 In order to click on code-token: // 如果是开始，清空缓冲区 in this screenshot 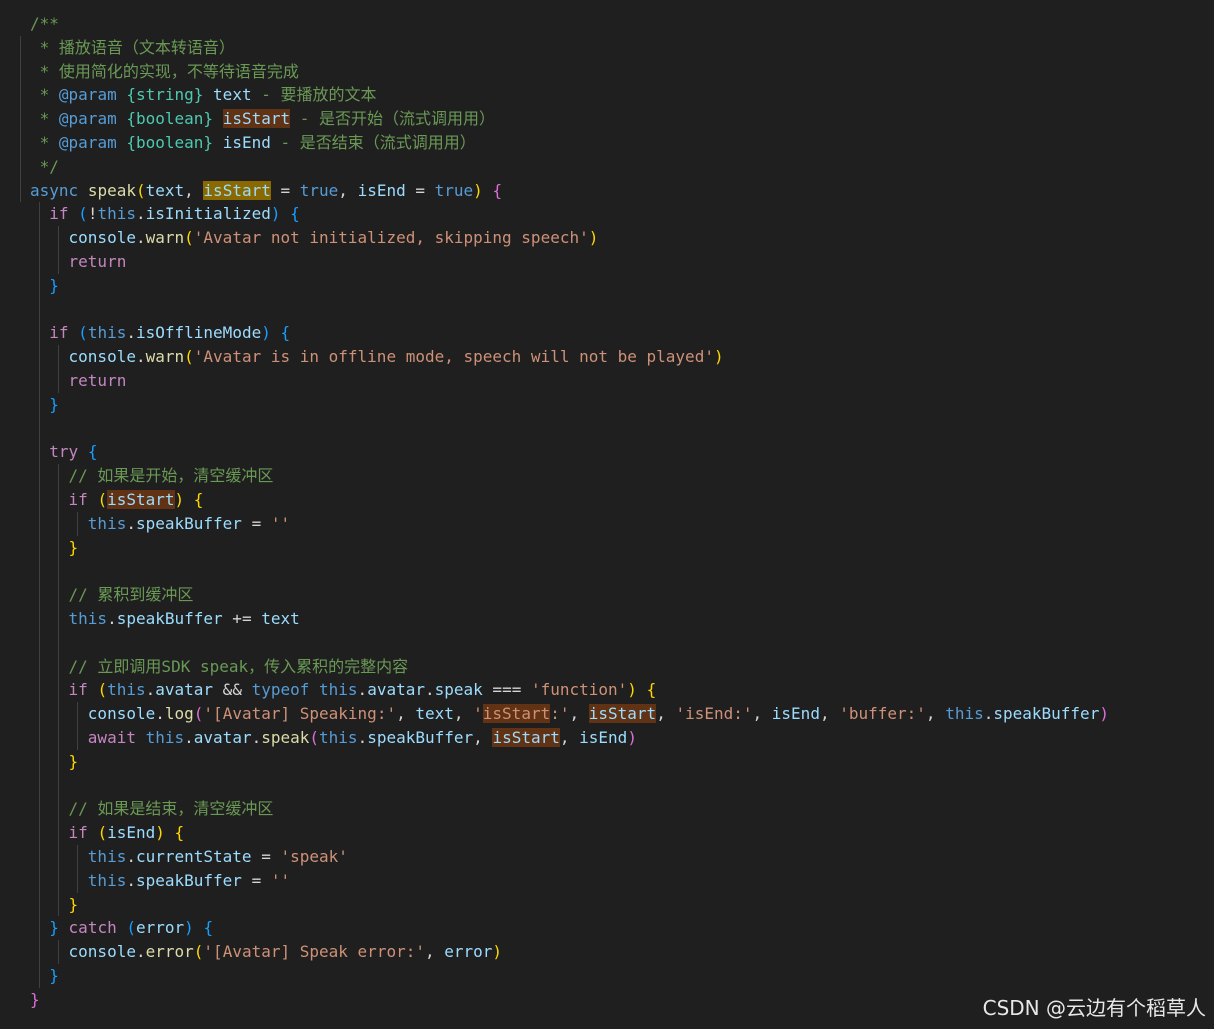, I will do `click(171, 476)`.